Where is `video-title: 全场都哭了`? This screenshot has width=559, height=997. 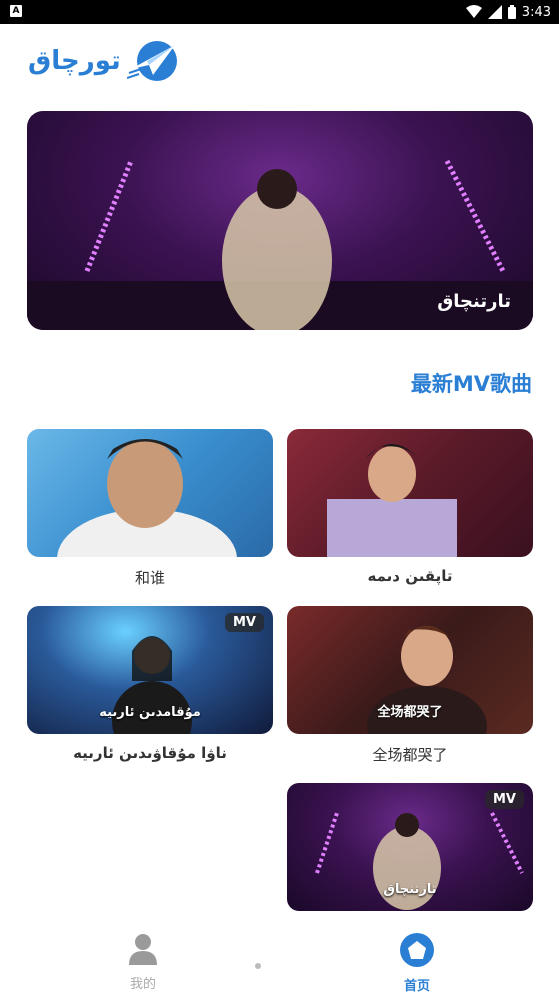 video-title: 全场都哭了 is located at coordinates (410, 754).